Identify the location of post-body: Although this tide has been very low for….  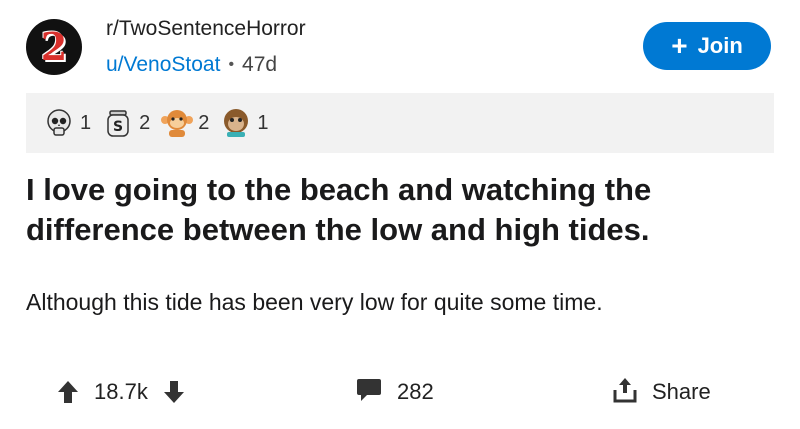
(314, 302).